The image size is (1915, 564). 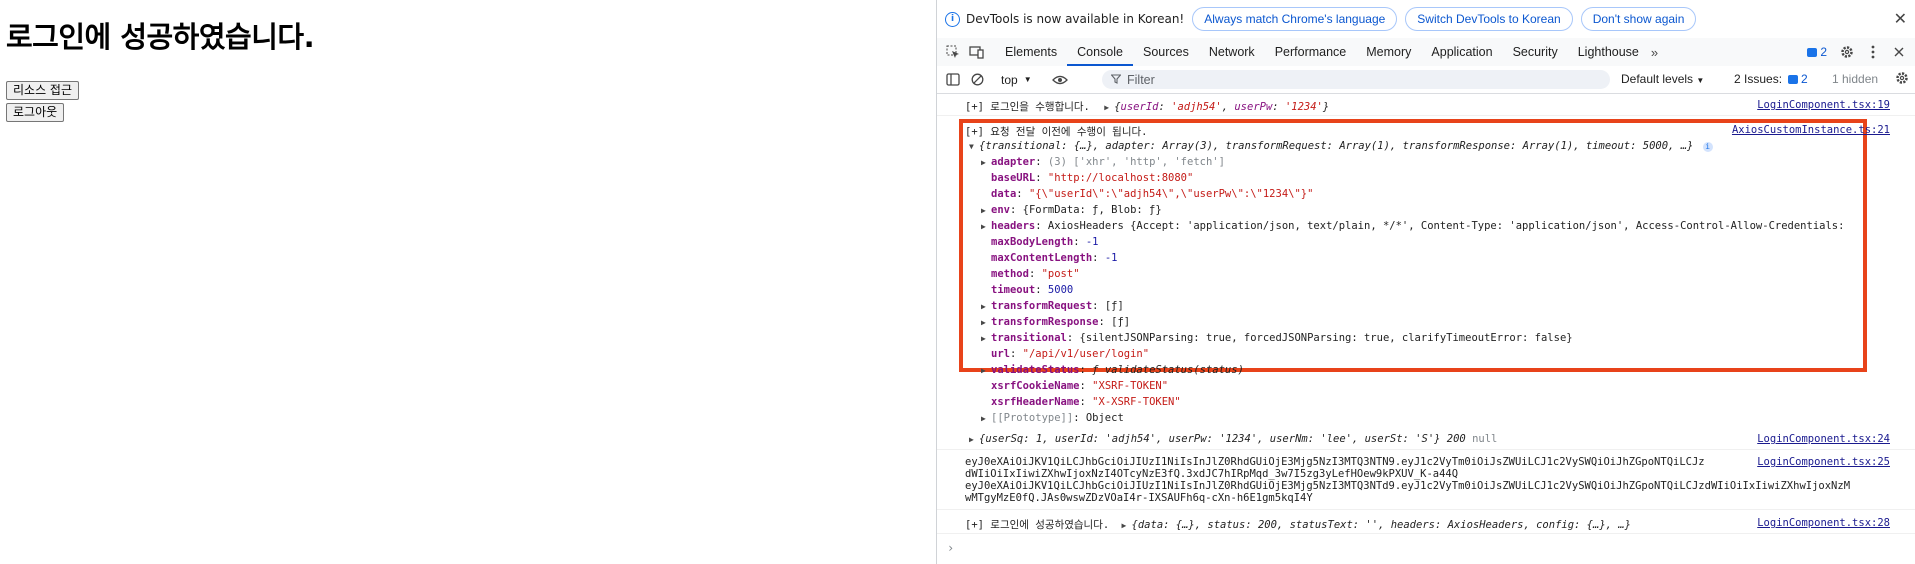 I want to click on log-levels-dropdown: Default levels ▼, so click(x=1662, y=79).